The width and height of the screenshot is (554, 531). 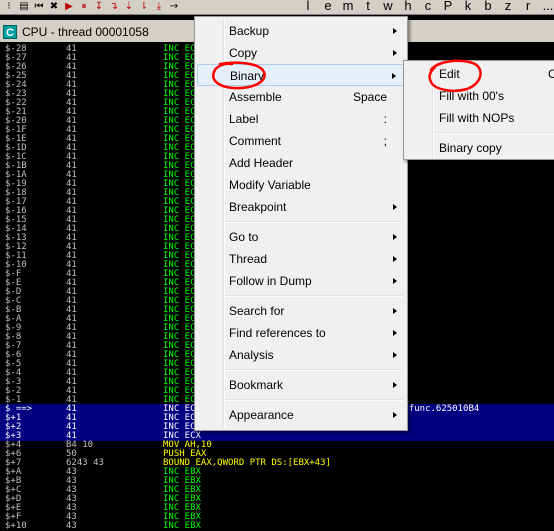 I want to click on menu-item-assemble: Assemble Space, so click(x=301, y=97).